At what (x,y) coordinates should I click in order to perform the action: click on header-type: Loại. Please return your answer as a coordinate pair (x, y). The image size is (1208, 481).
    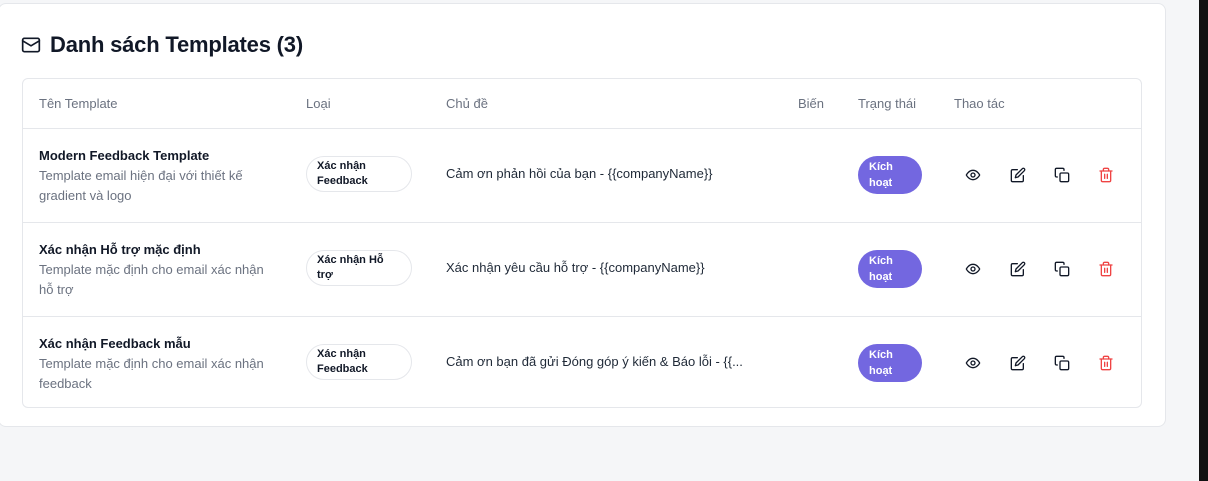
    Looking at the image, I should click on (318, 103).